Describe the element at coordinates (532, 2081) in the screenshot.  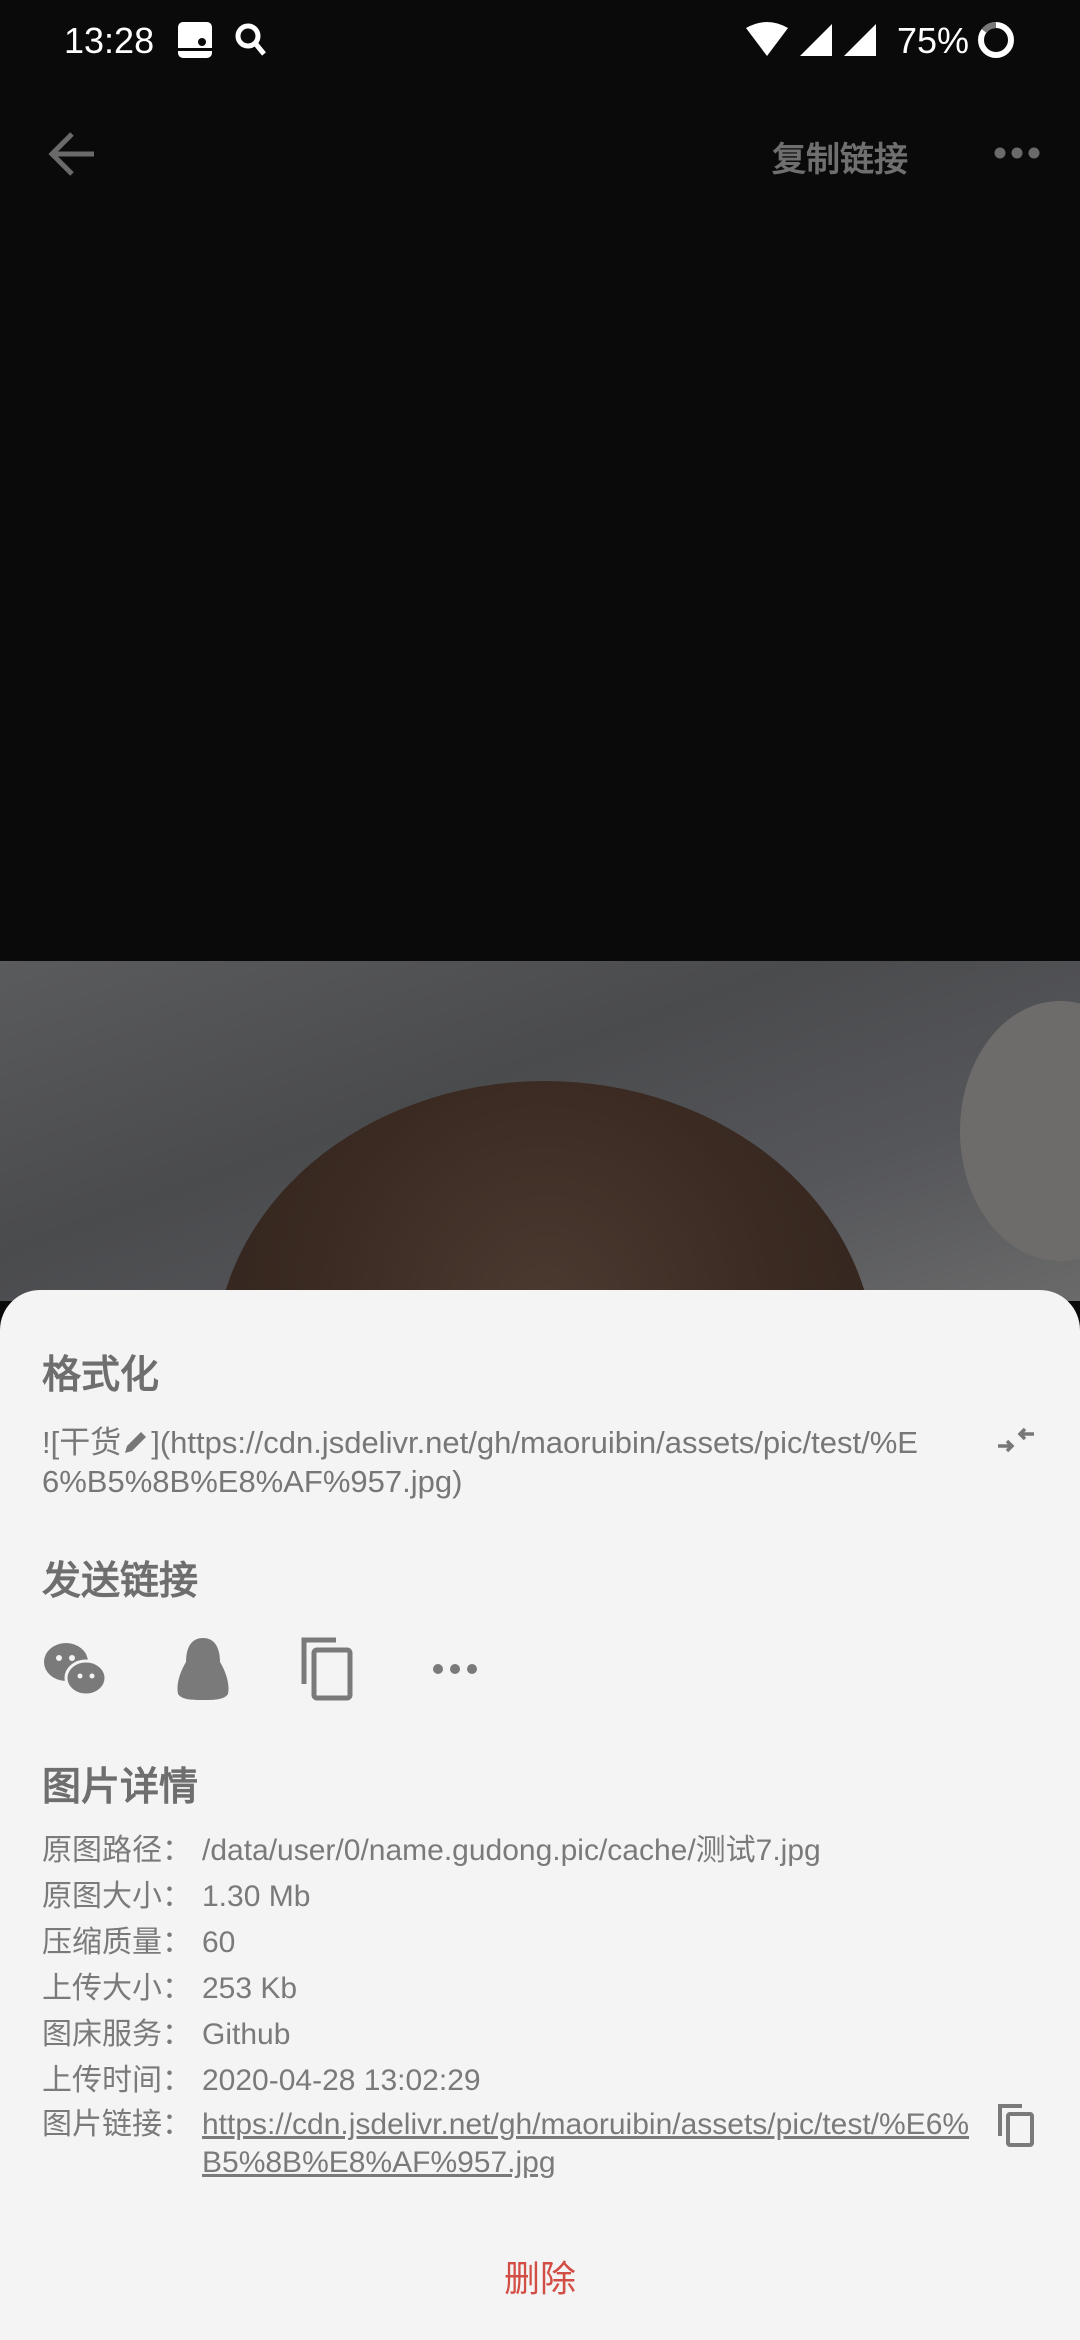
I see `detail-row-upload-time: 上传时间： 2020-04-28 13:02:29` at that location.